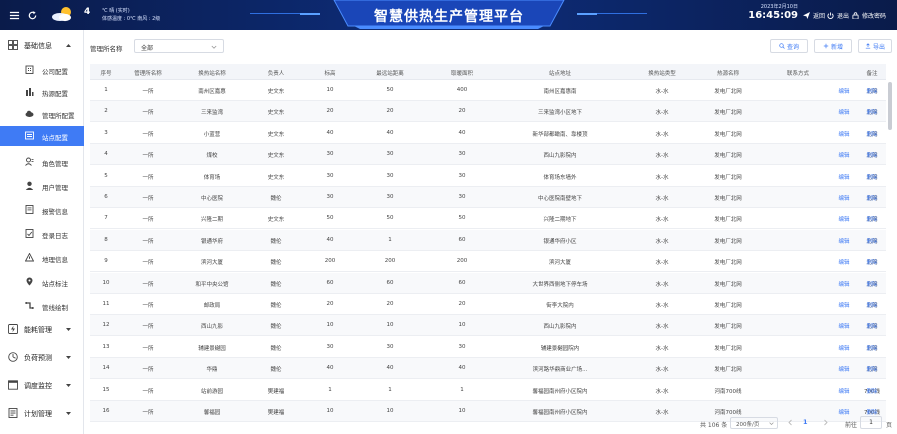  What do you see at coordinates (838, 15) in the screenshot?
I see `logout-button: 退出` at bounding box center [838, 15].